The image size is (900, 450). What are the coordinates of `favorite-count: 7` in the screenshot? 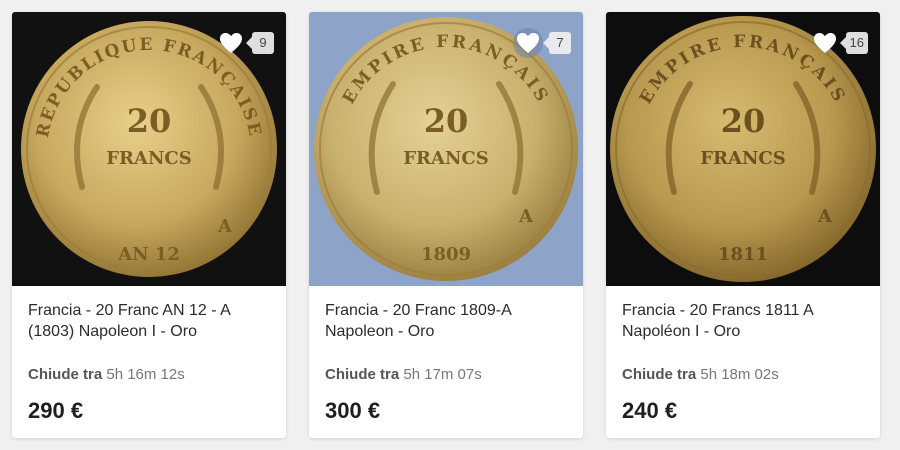 It's located at (557, 43).